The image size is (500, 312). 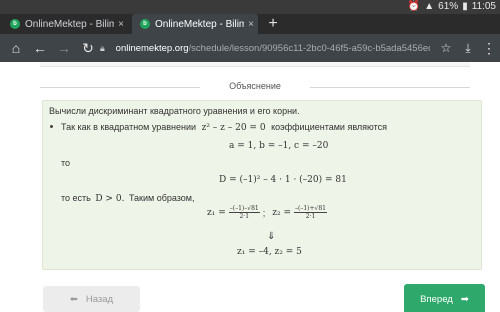 I want to click on z1-label: z₁ =, so click(x=216, y=212).